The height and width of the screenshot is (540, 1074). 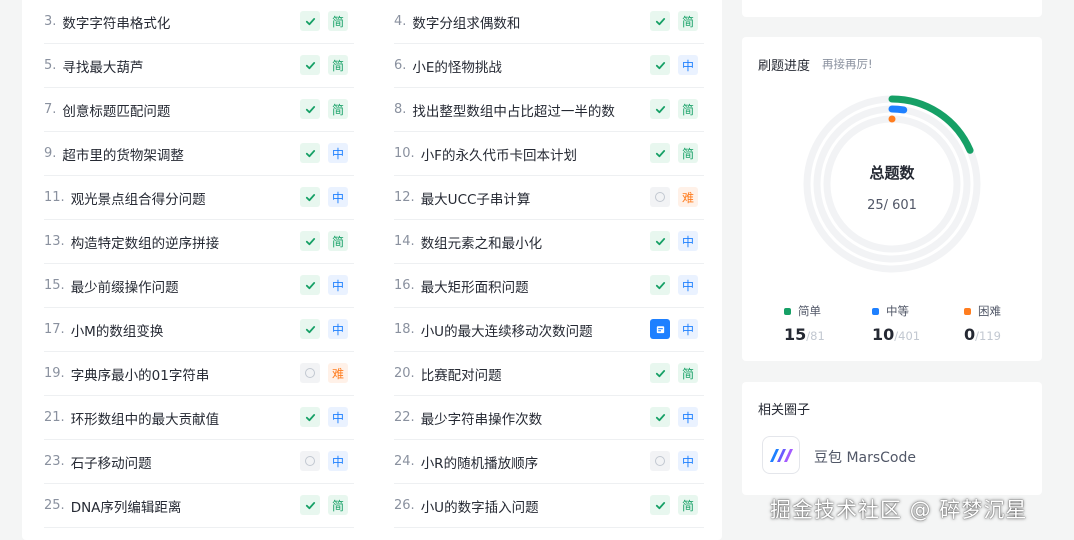 What do you see at coordinates (199, 286) in the screenshot?
I see `problem-item: 15. 最少前缀操作问题 中` at bounding box center [199, 286].